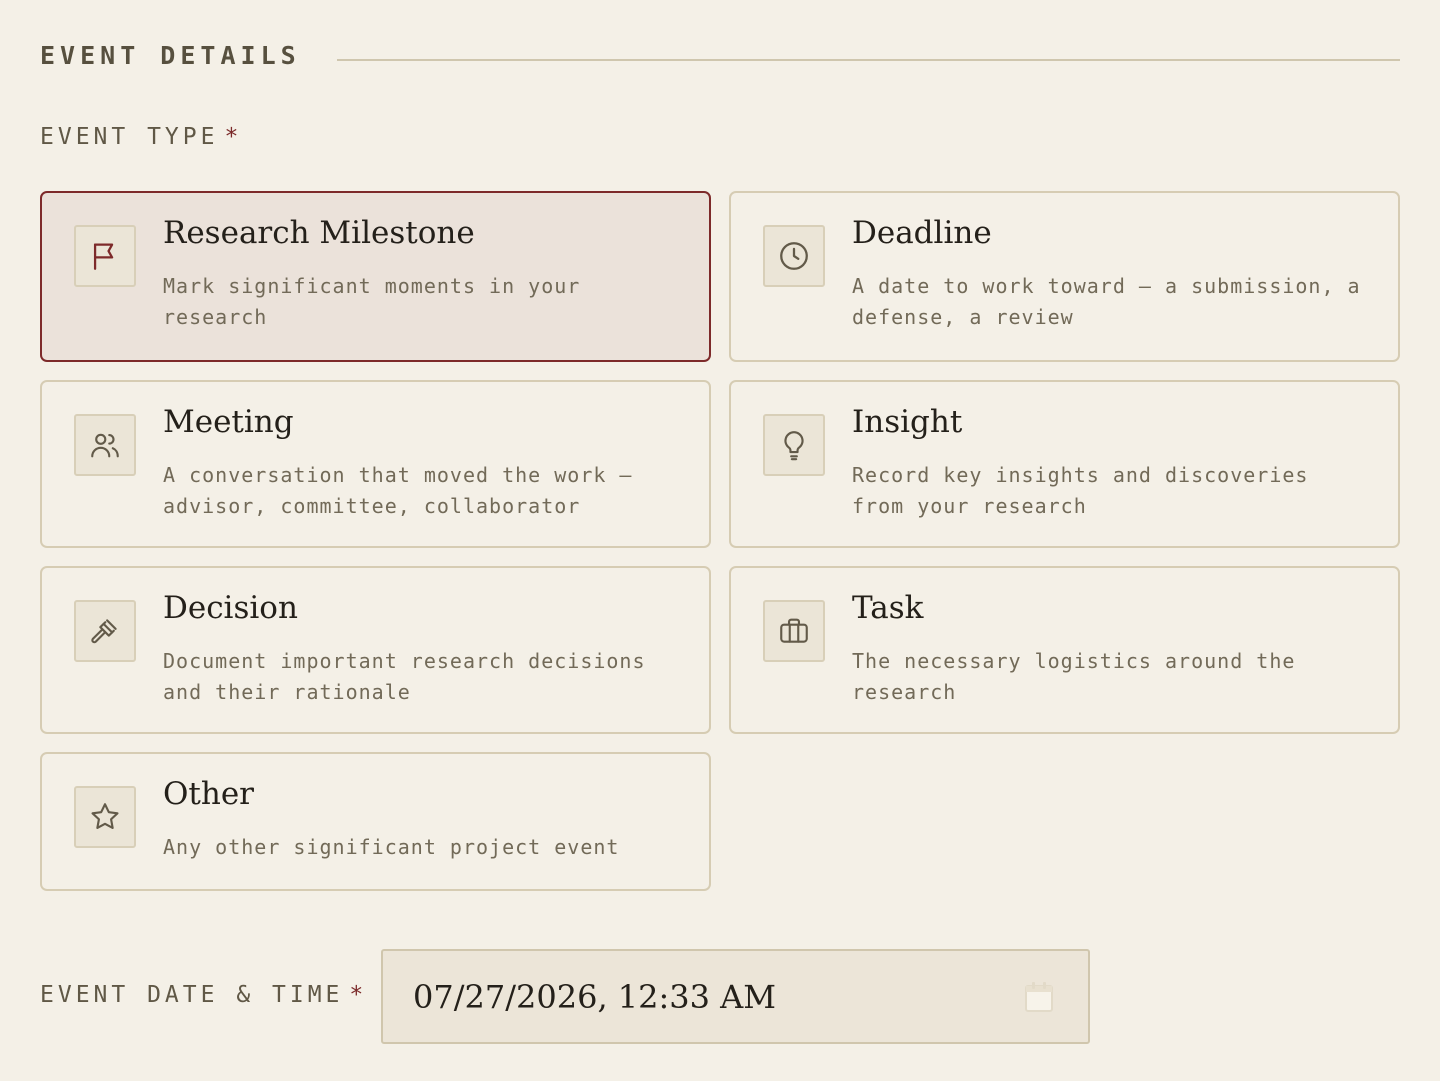  I want to click on flag-icon, so click(105, 256).